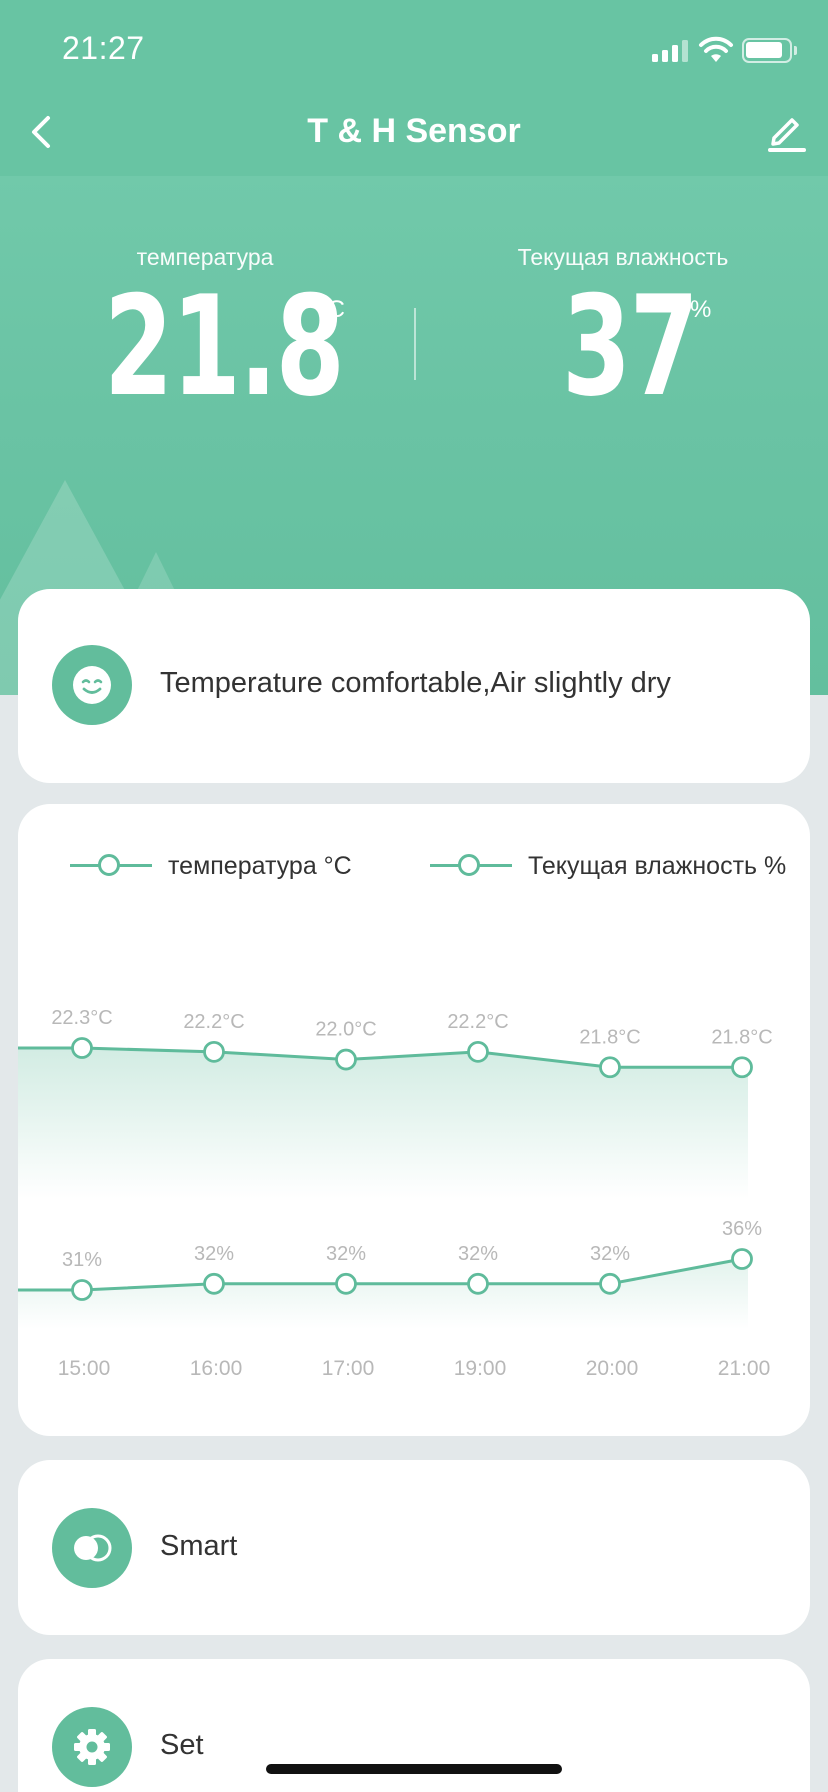 The height and width of the screenshot is (1792, 828). Describe the element at coordinates (630, 346) in the screenshot. I see `humidity-value: 37` at that location.